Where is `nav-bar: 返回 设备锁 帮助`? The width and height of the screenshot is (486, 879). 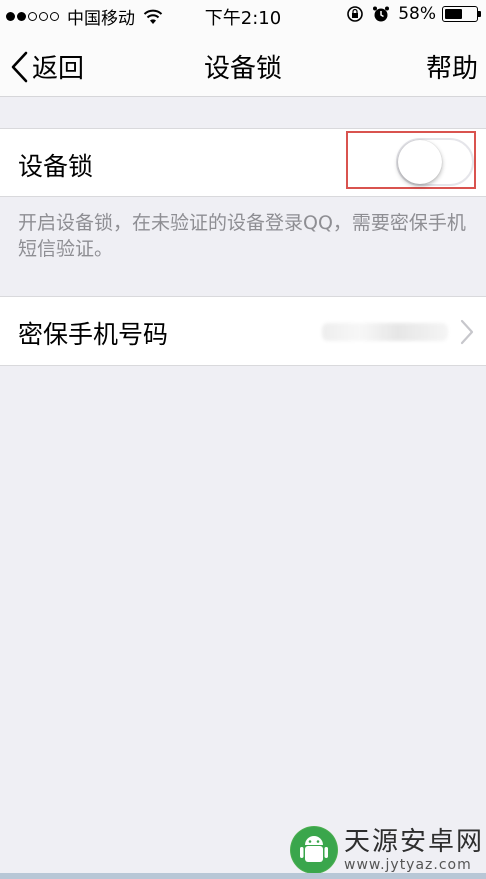 nav-bar: 返回 设备锁 帮助 is located at coordinates (243, 63).